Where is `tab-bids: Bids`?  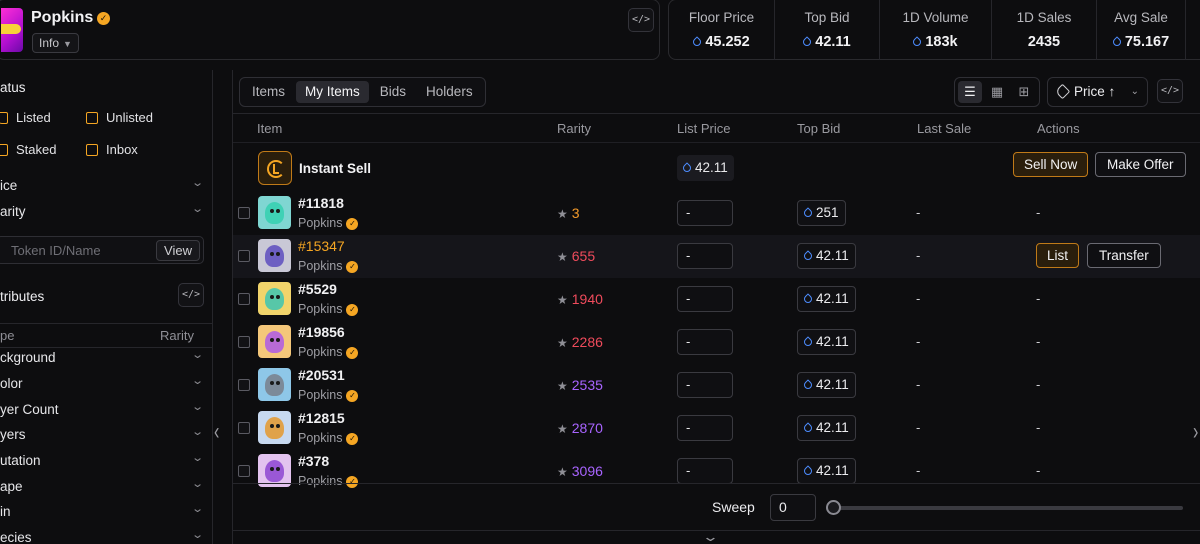
tab-bids: Bids is located at coordinates (393, 92).